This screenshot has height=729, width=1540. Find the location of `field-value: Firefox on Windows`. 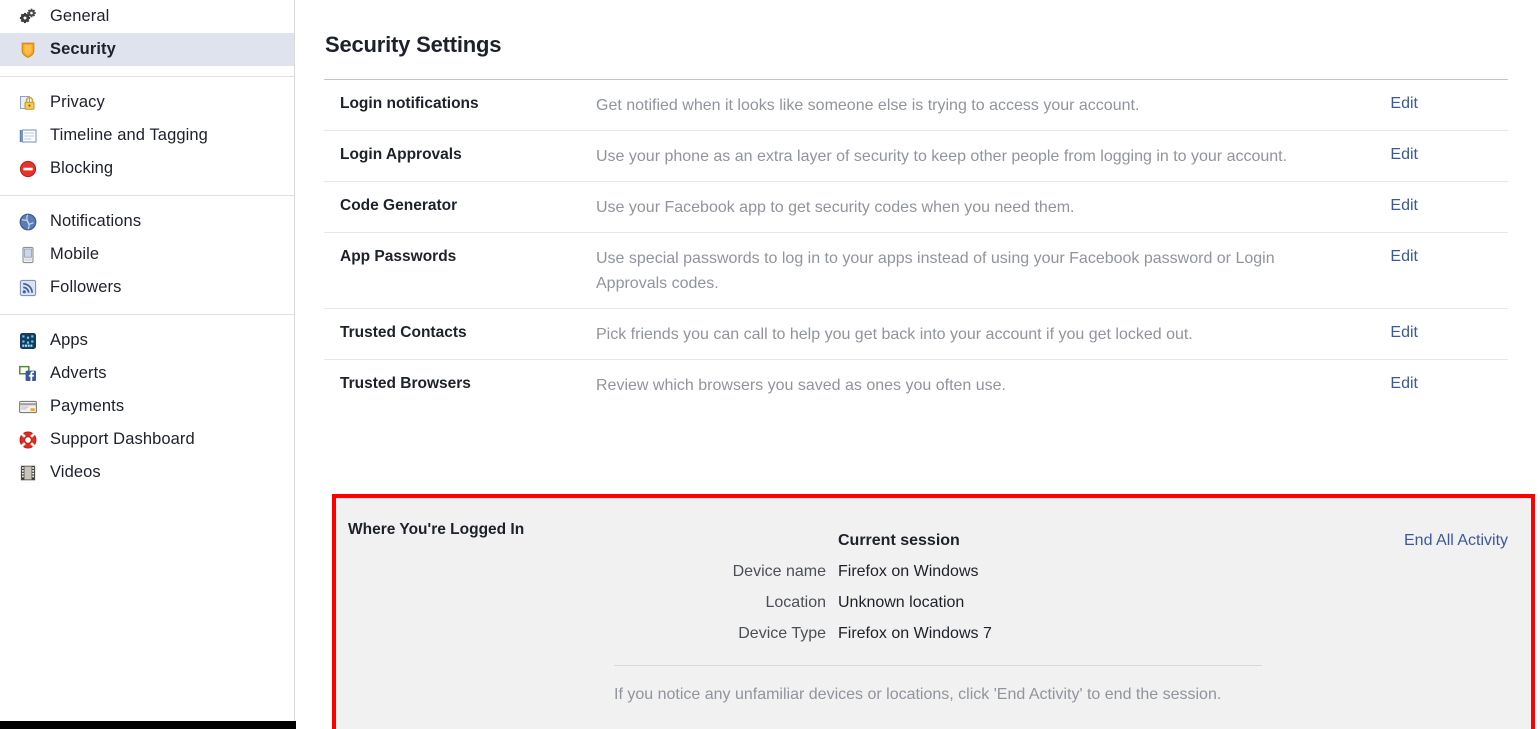

field-value: Firefox on Windows is located at coordinates (908, 571).